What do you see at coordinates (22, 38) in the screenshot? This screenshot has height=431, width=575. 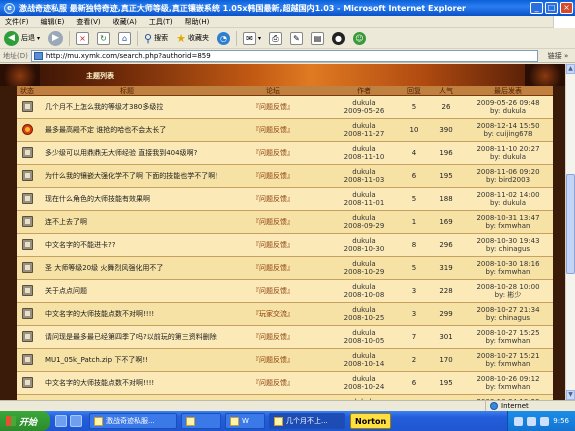 I see `back-button: ◀ 后退 ▾` at bounding box center [22, 38].